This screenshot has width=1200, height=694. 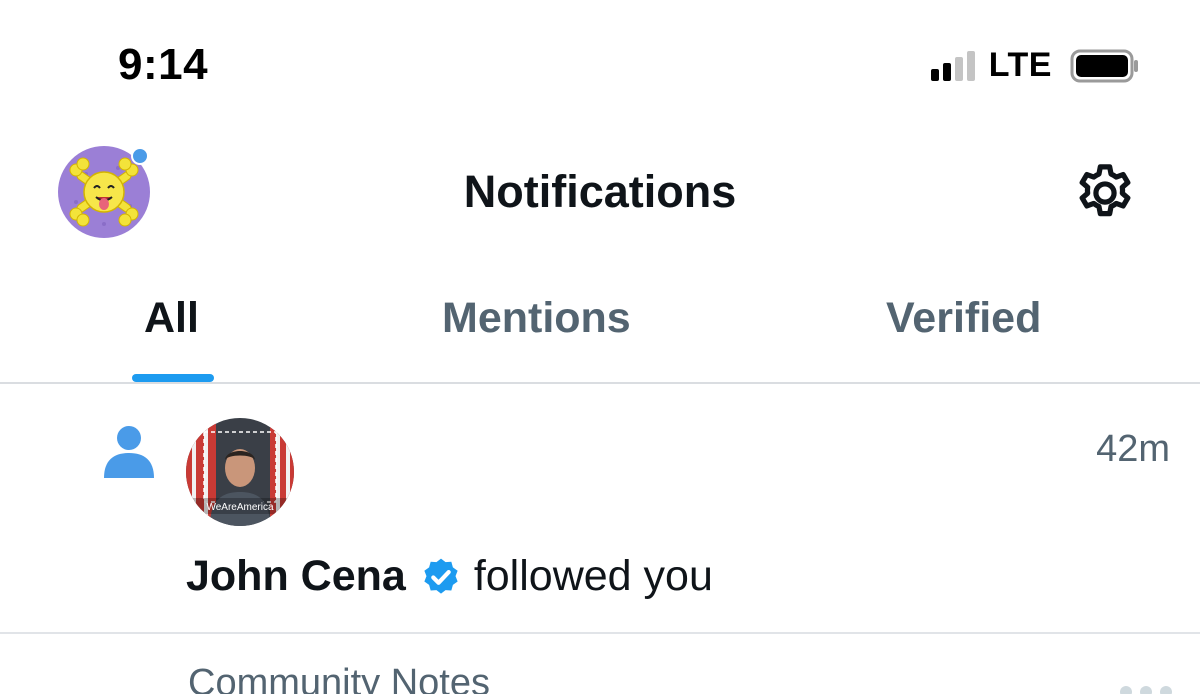 What do you see at coordinates (1105, 193) in the screenshot?
I see `gear-icon` at bounding box center [1105, 193].